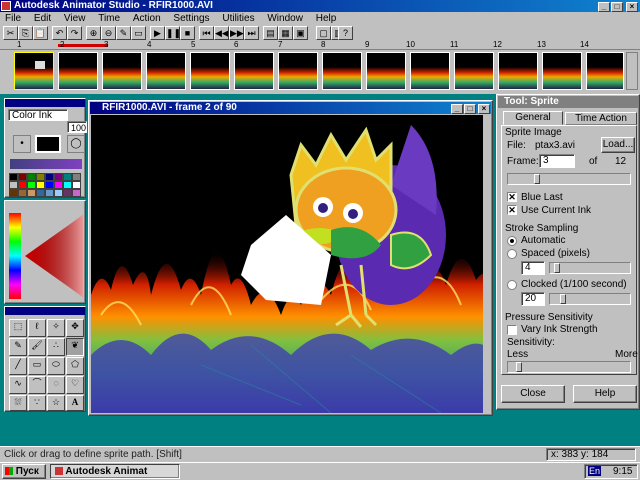 The width and height of the screenshot is (640, 480). I want to click on canvas-title-bar: RFIR1000.AVI - frame 2 of 90 _ □ ×, so click(290, 108).